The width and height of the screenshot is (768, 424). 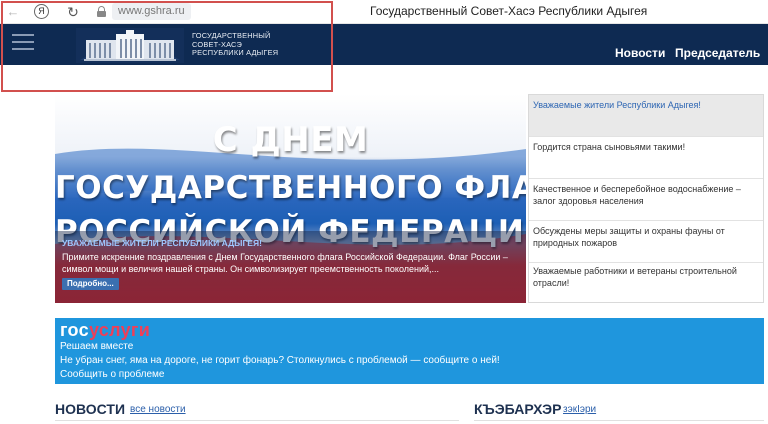 I want to click on news-section-title: НОВОСТИ, so click(x=90, y=409).